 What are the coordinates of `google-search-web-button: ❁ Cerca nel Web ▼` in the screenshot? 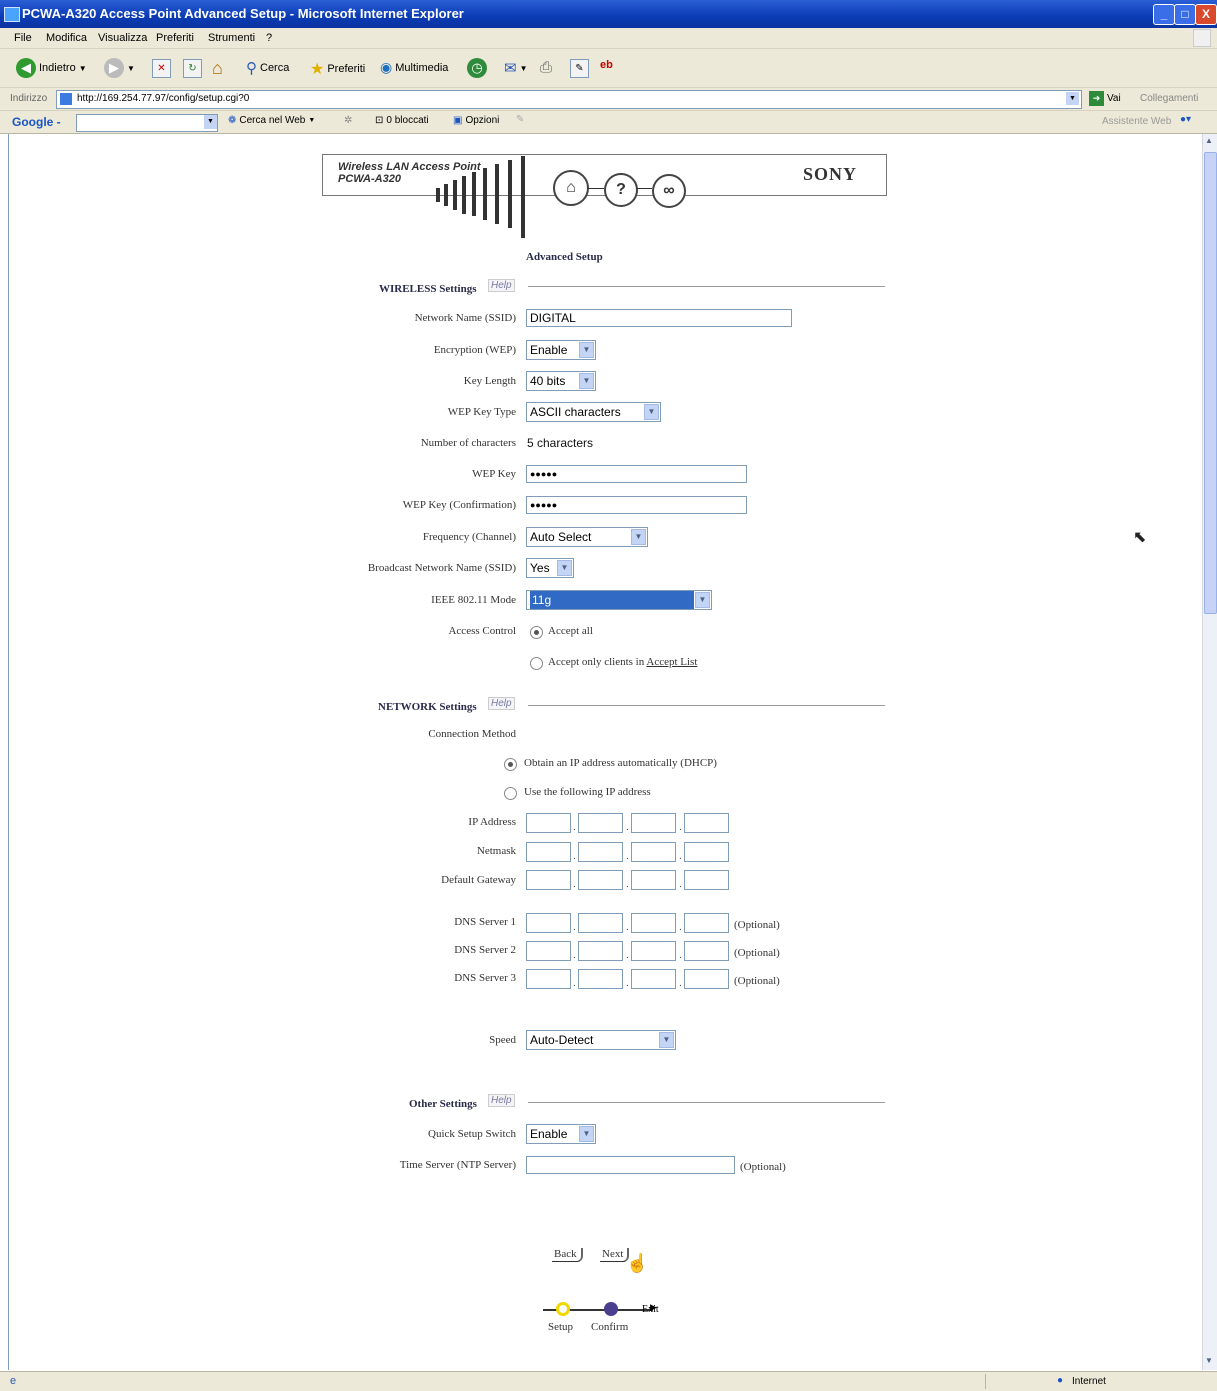 It's located at (271, 120).